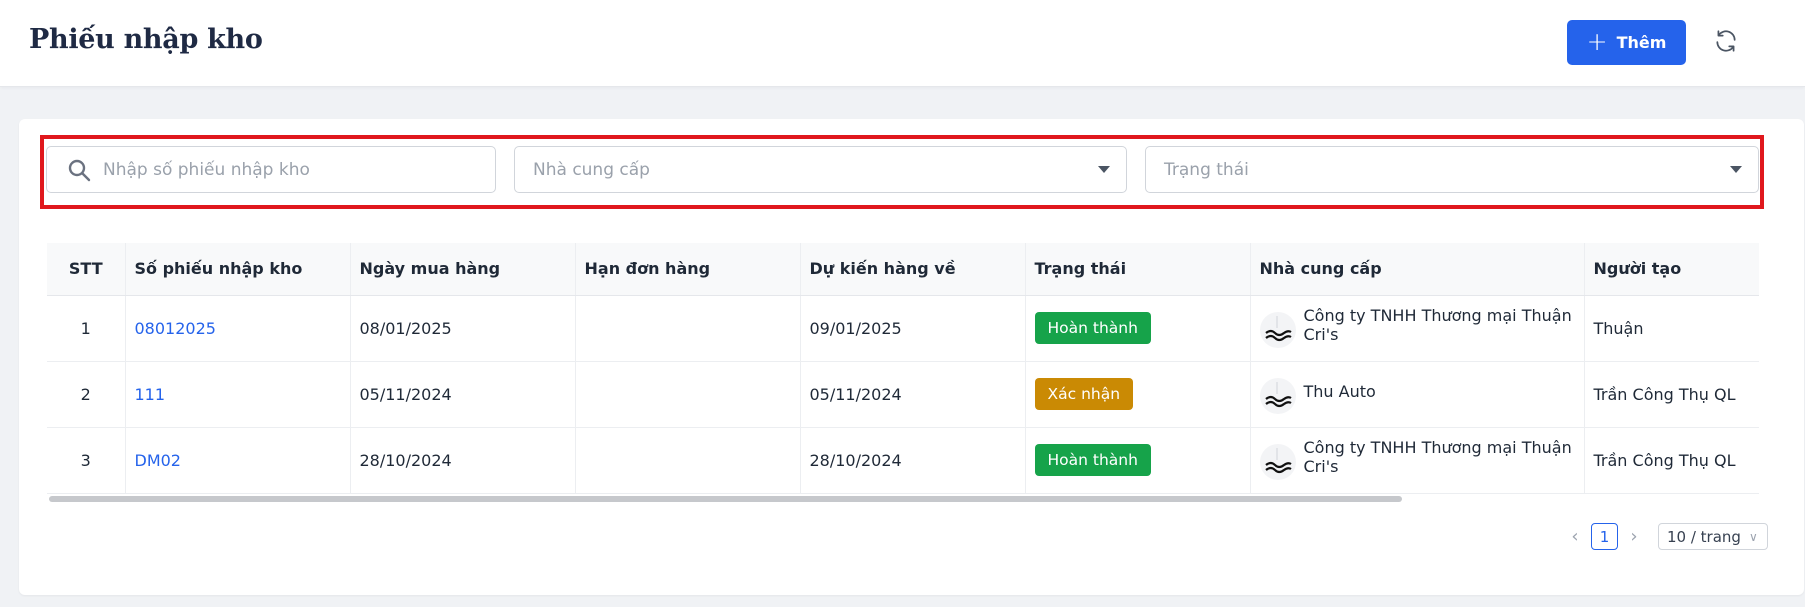  What do you see at coordinates (206, 169) in the screenshot?
I see `search-placeholder: Nhập số phiếu nhập kho` at bounding box center [206, 169].